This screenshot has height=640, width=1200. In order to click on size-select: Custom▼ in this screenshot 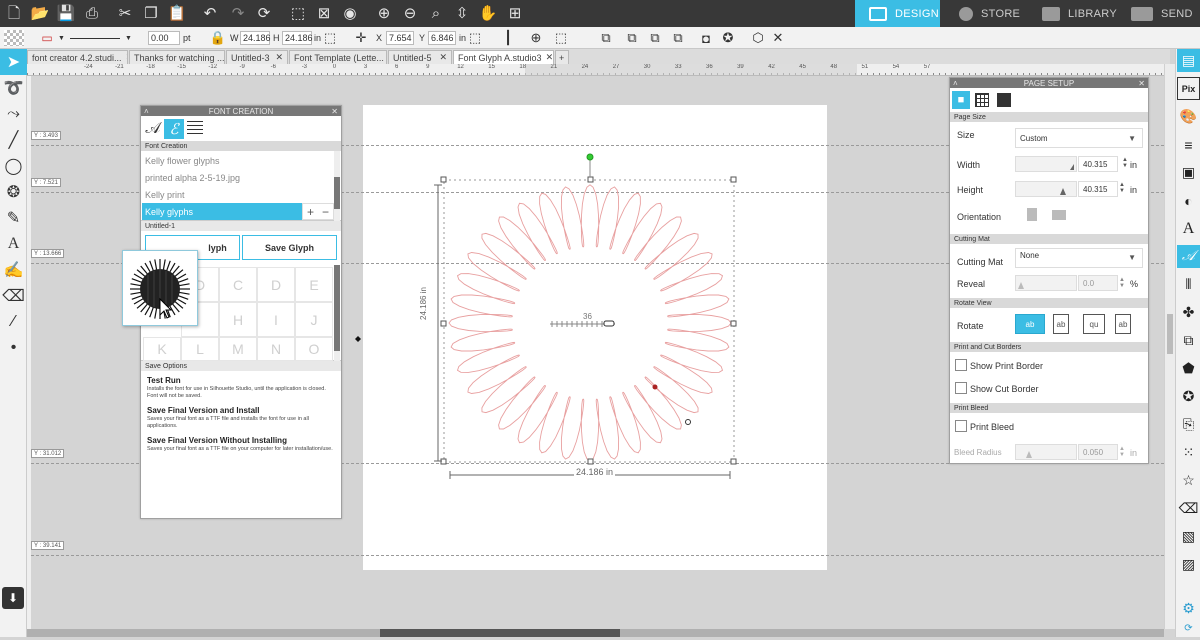, I will do `click(1079, 138)`.